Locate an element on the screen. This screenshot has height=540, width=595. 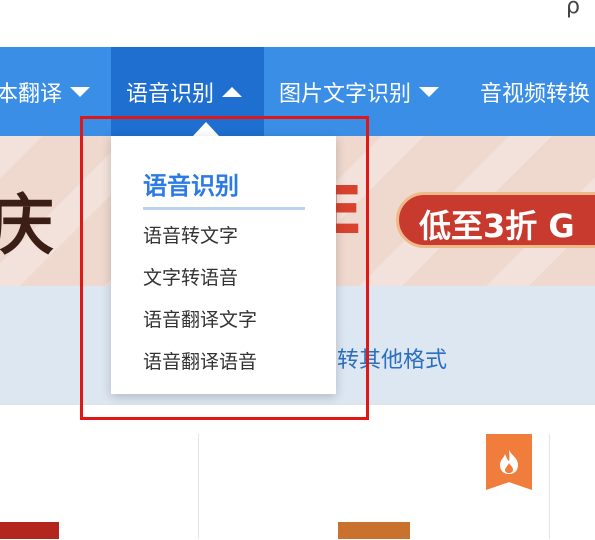
chevron-up-icon is located at coordinates (232, 91).